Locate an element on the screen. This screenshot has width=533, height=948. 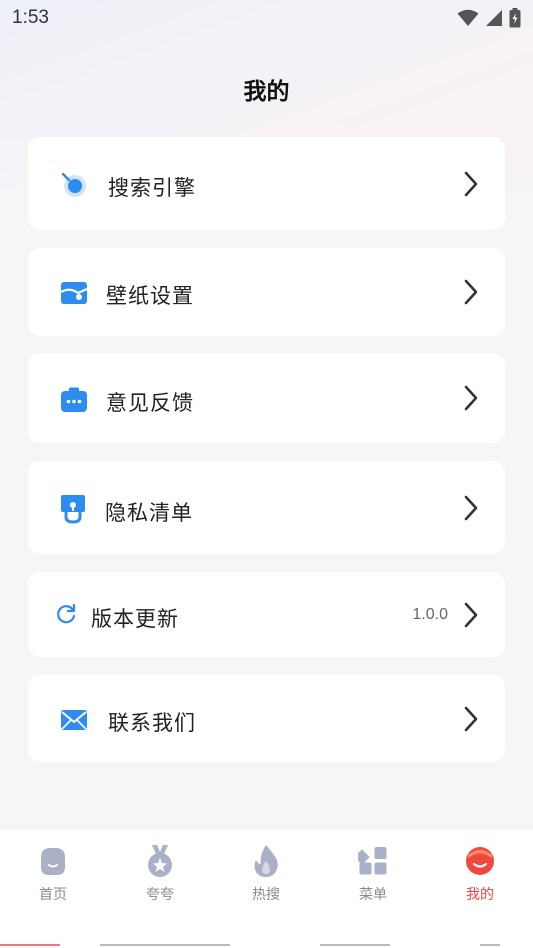
tab-label: 夸夸 is located at coordinates (160, 895).